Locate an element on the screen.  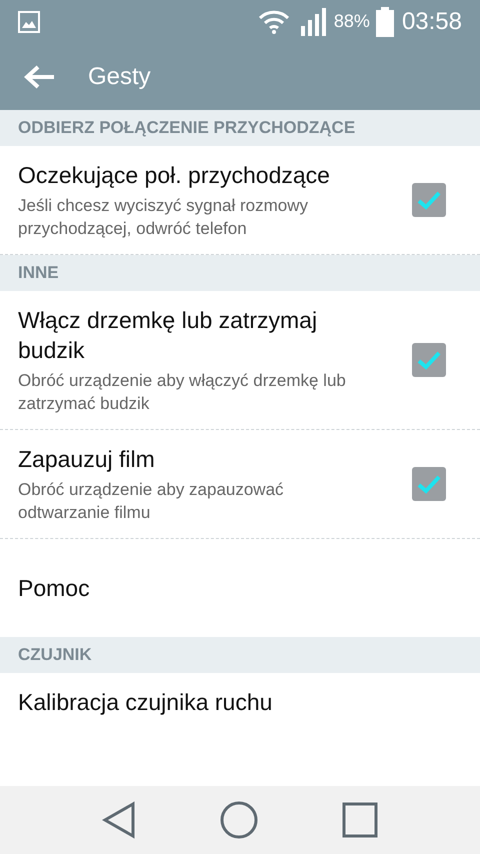
setting-title: Włącz drzemkę lub zatrzymaj budzik is located at coordinates (168, 335).